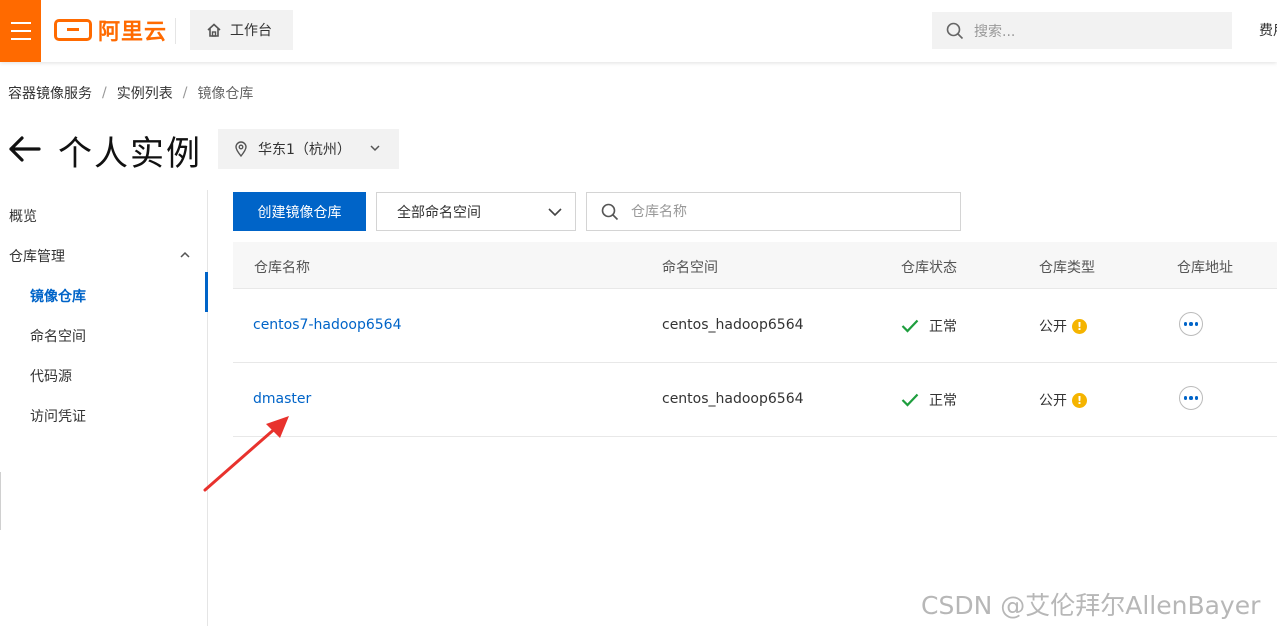 Image resolution: width=1277 pixels, height=626 pixels. Describe the element at coordinates (246, 454) in the screenshot. I see `annotation-arrow-icon` at that location.